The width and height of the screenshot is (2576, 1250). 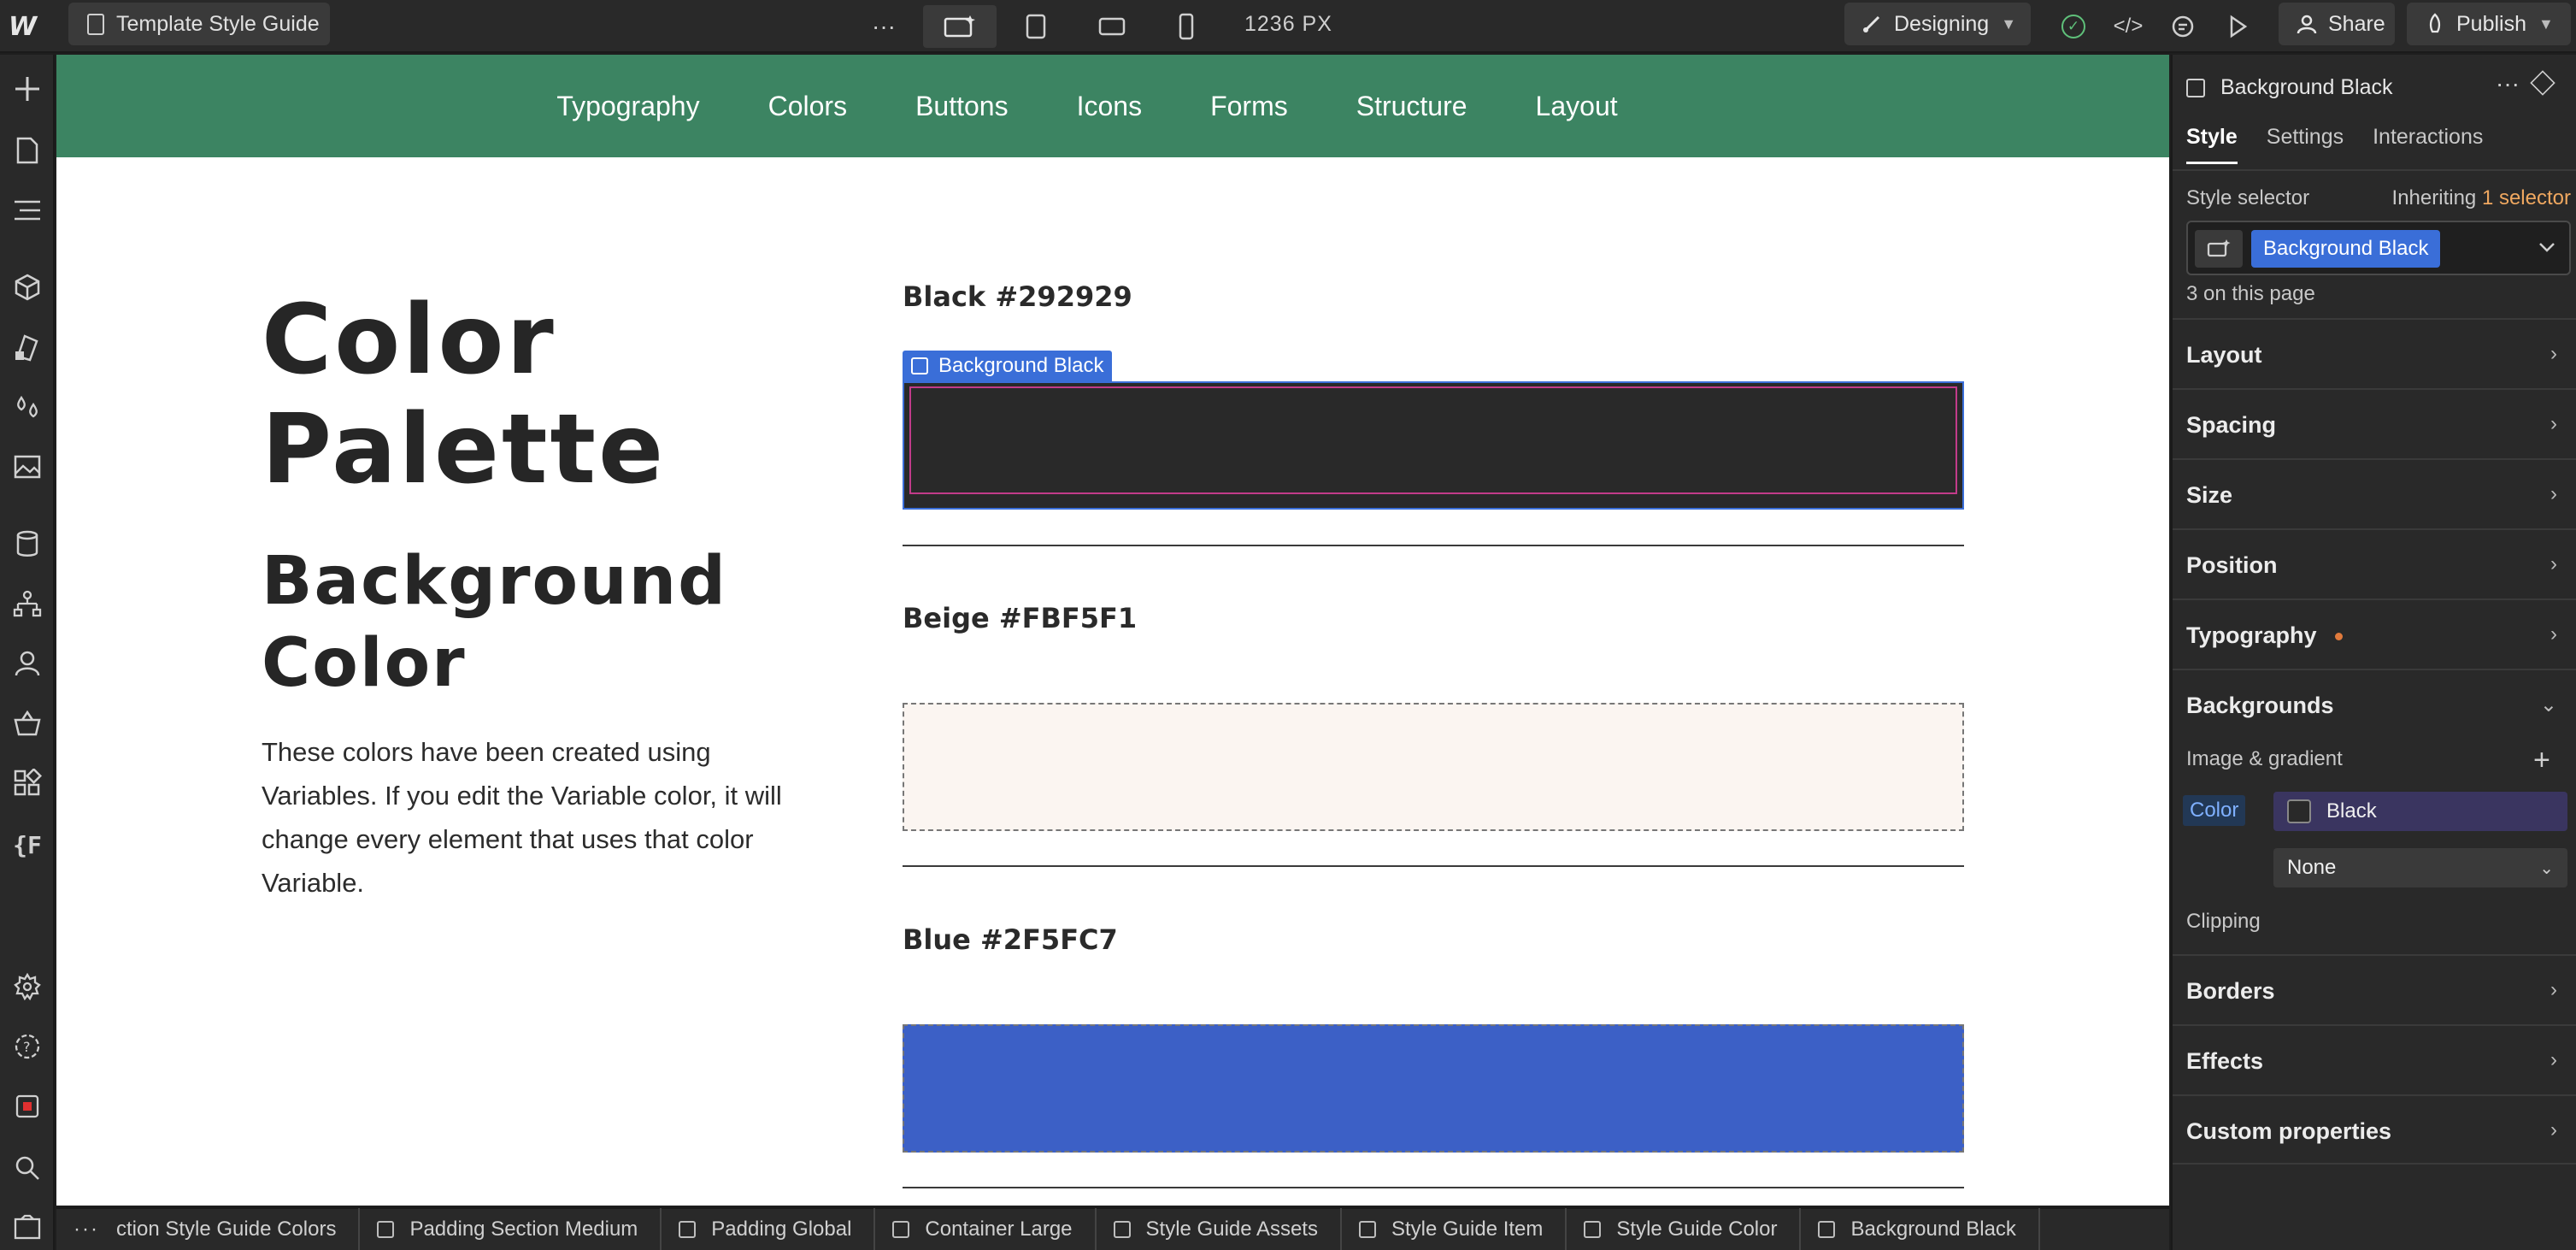 What do you see at coordinates (26, 27) in the screenshot?
I see `webflow-logo-icon: W` at bounding box center [26, 27].